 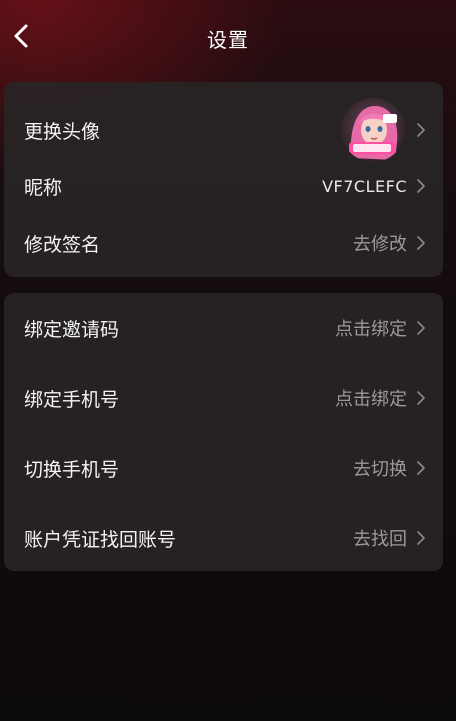 What do you see at coordinates (380, 244) in the screenshot?
I see `signature-action: 去修改` at bounding box center [380, 244].